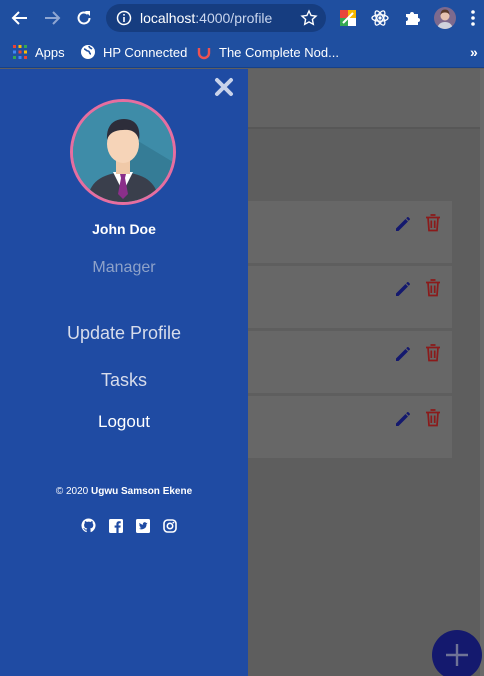  What do you see at coordinates (88, 525) in the screenshot?
I see `github-icon` at bounding box center [88, 525].